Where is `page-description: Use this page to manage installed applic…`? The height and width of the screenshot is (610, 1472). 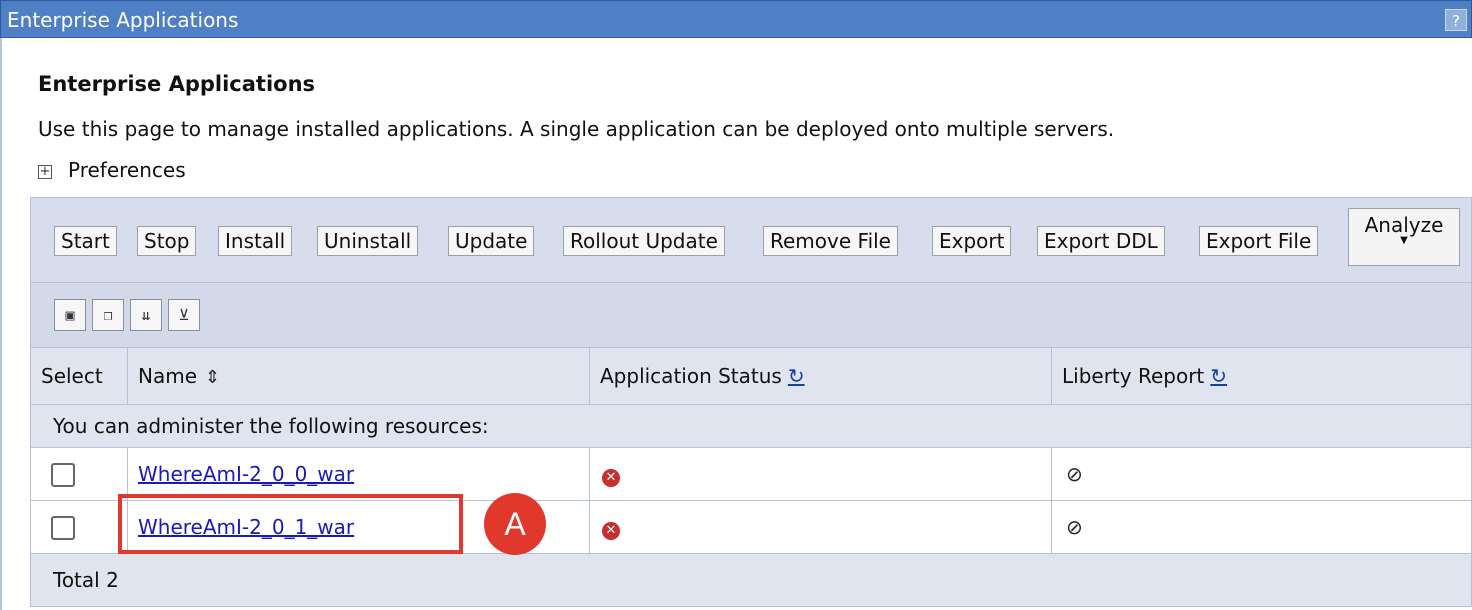 page-description: Use this page to manage installed applic… is located at coordinates (576, 129).